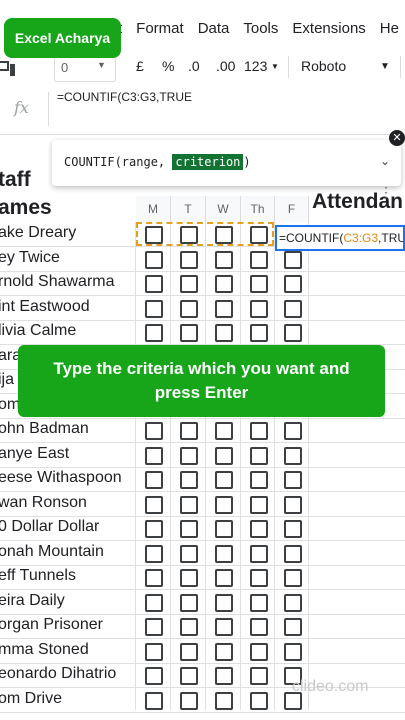 Image resolution: width=405 pixels, height=720 pixels. Describe the element at coordinates (61, 478) in the screenshot. I see `staff-name-cell: eese Withaspoon` at that location.